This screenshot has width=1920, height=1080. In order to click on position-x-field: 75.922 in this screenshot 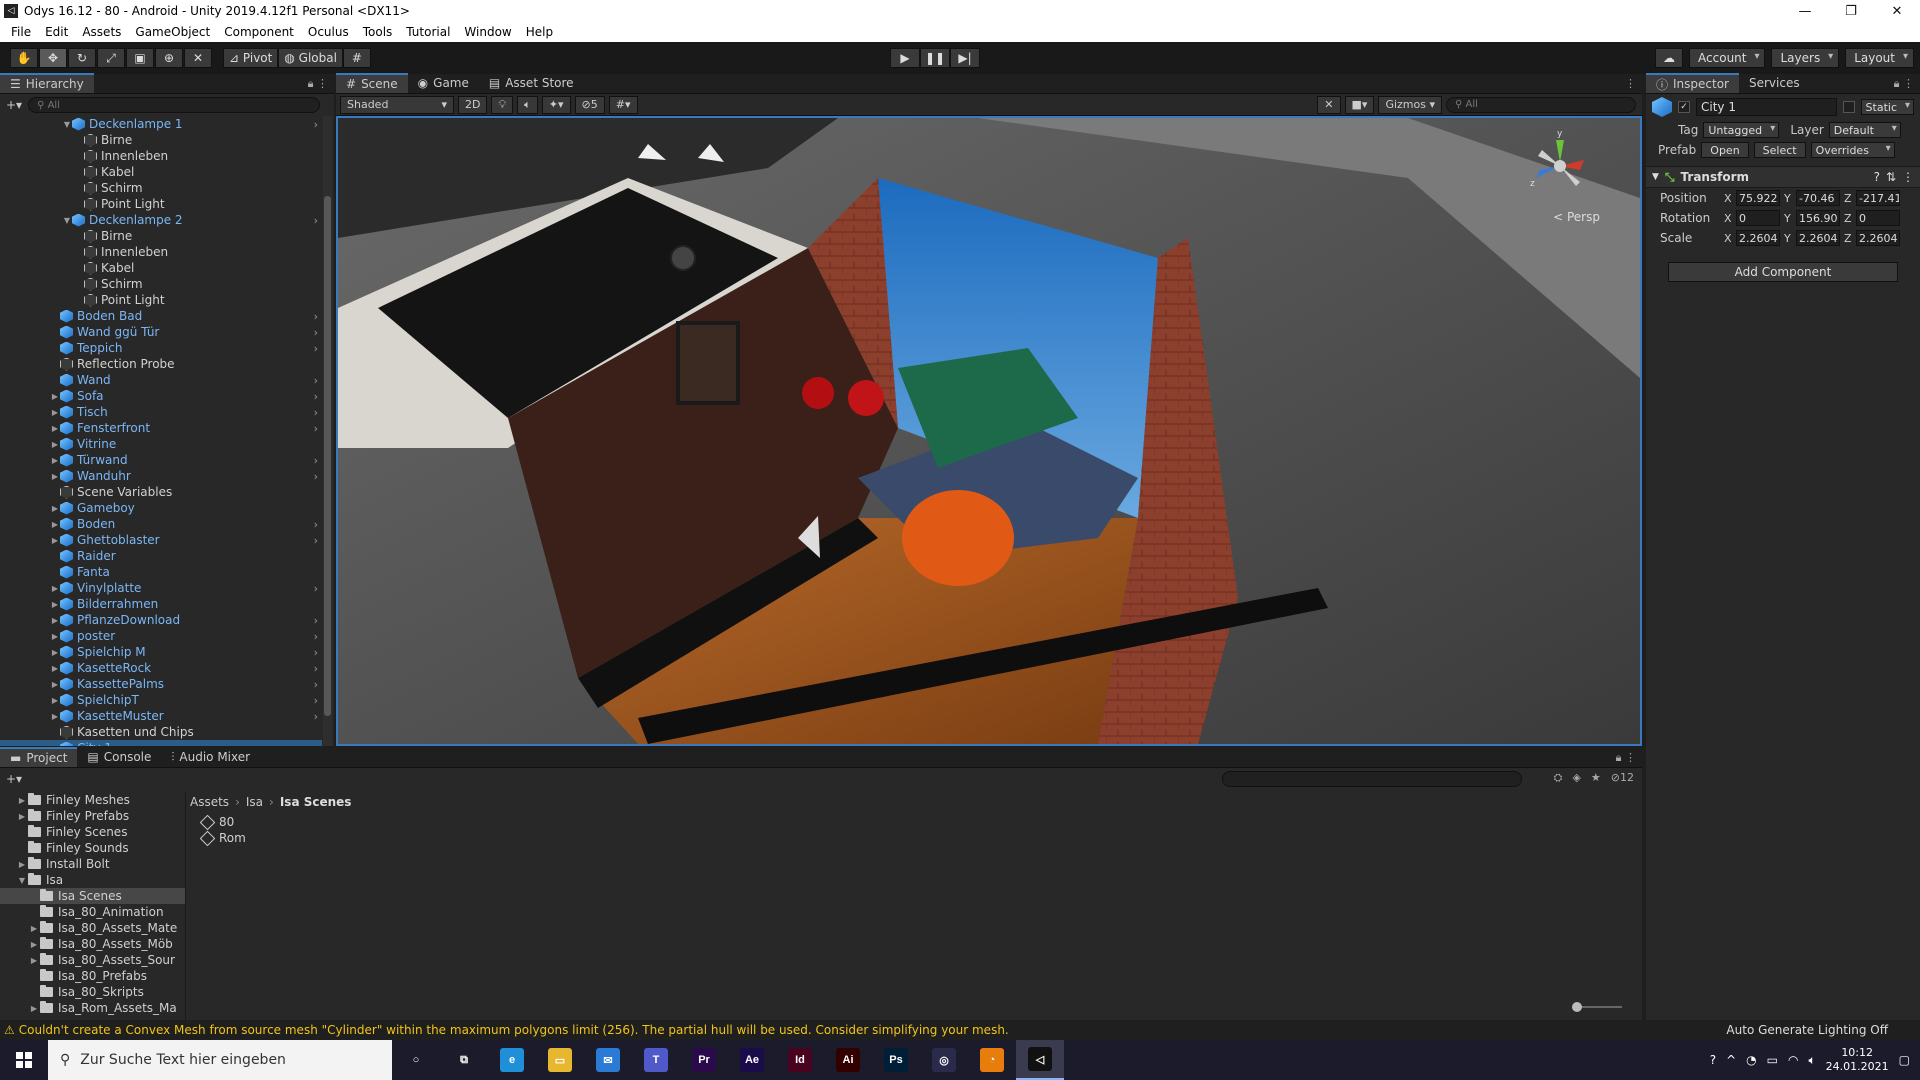, I will do `click(1758, 198)`.